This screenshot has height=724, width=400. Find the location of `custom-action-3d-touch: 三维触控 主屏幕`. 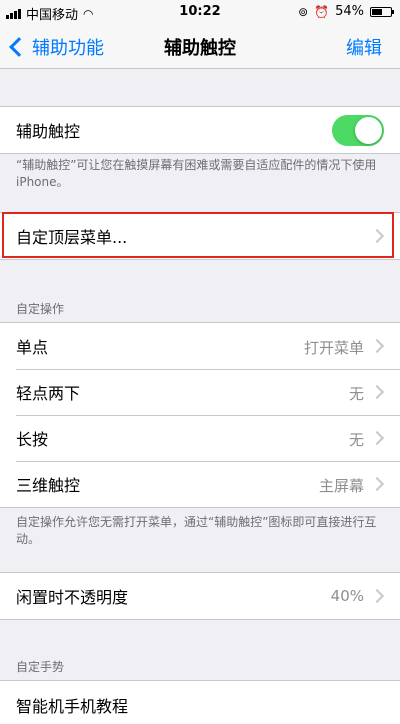

custom-action-3d-touch: 三维触控 主屏幕 is located at coordinates (200, 484).